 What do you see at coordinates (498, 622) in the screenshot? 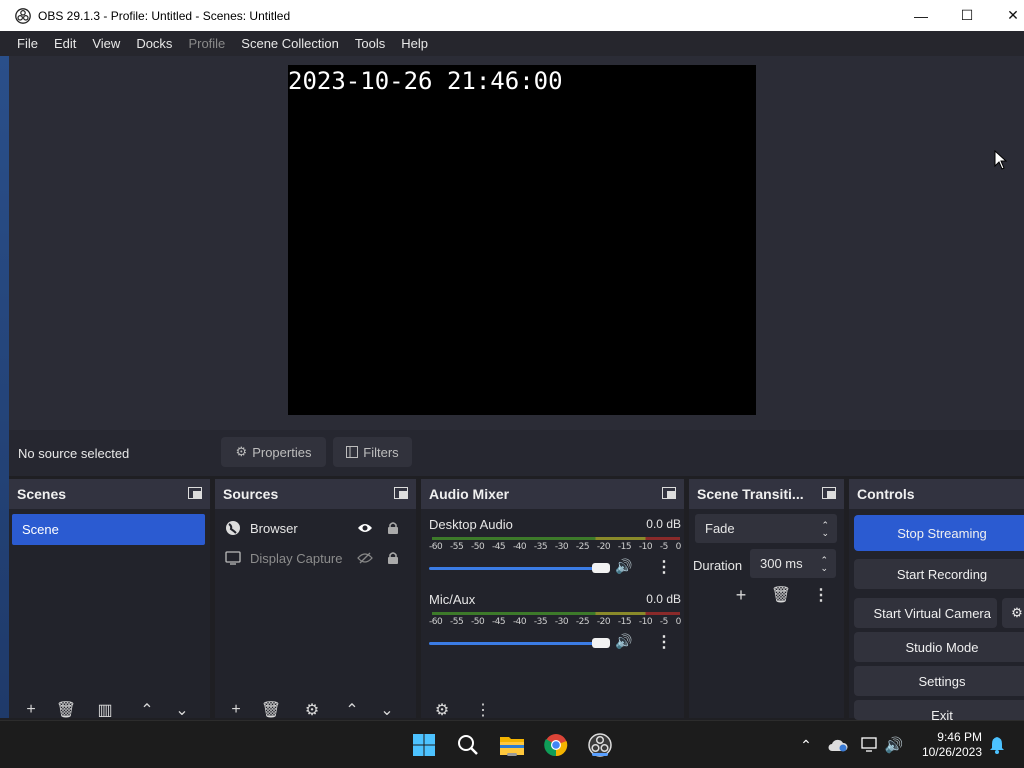
I see `meter-tick-label: -45` at bounding box center [498, 622].